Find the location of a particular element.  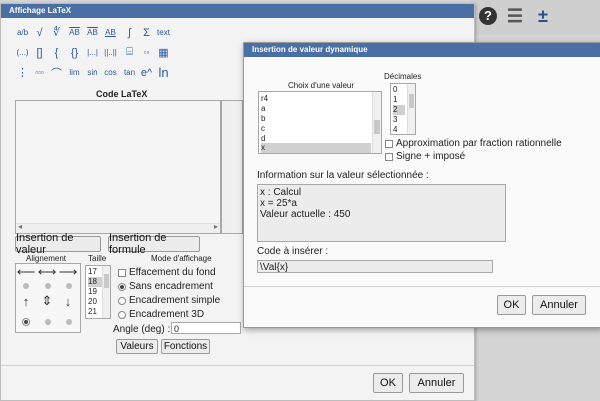

value-item-selected: x is located at coordinates (316, 148).